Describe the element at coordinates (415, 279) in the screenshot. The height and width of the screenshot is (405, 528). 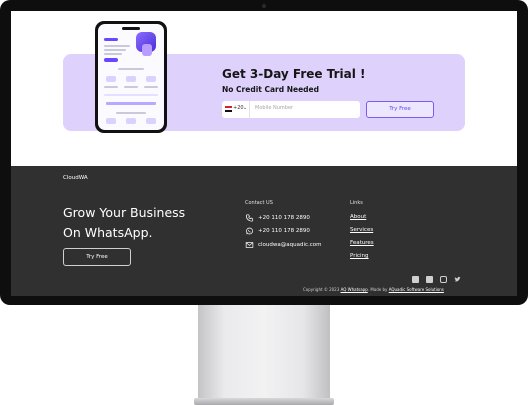
I see `facebook-icon` at that location.